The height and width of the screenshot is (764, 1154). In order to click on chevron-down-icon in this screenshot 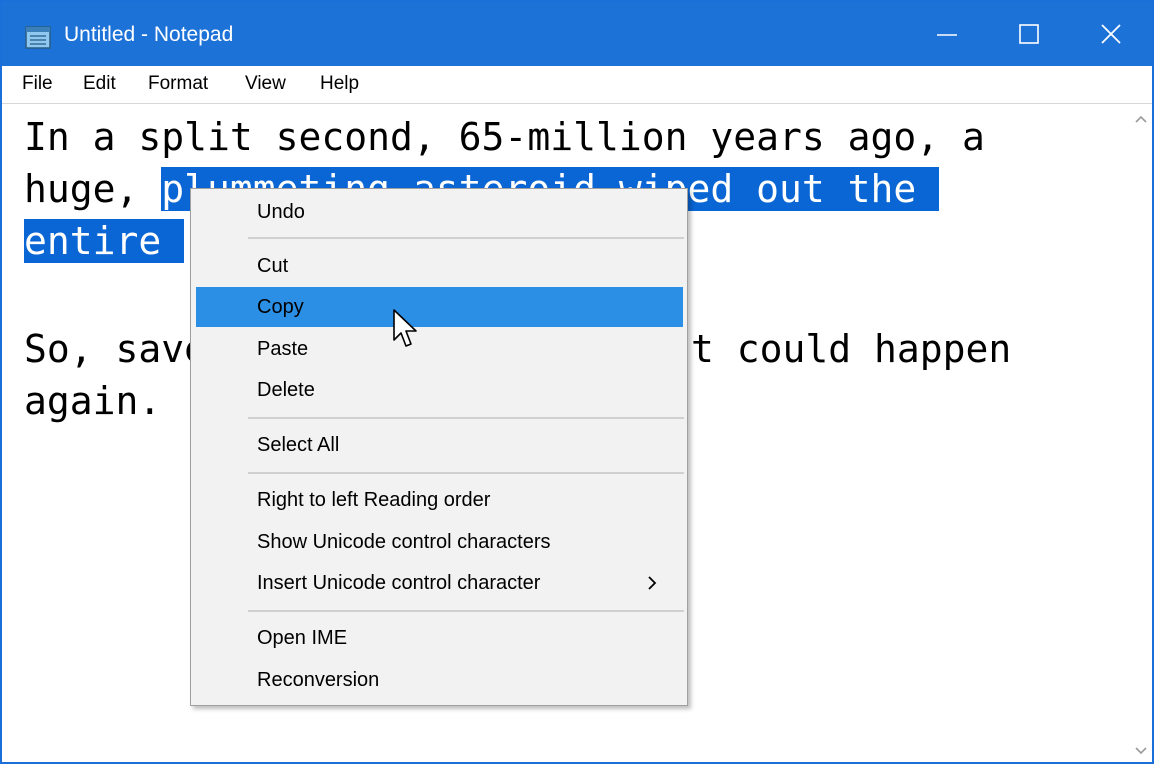, I will do `click(1141, 750)`.